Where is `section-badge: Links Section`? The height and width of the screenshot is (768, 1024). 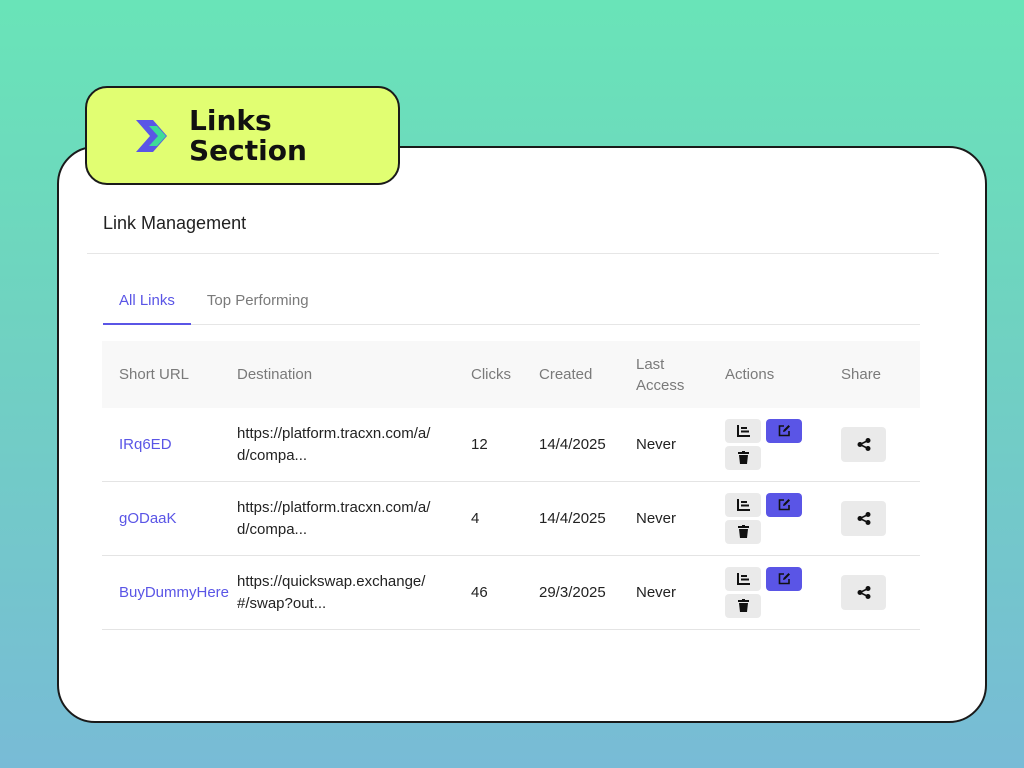
section-badge: Links Section is located at coordinates (242, 135).